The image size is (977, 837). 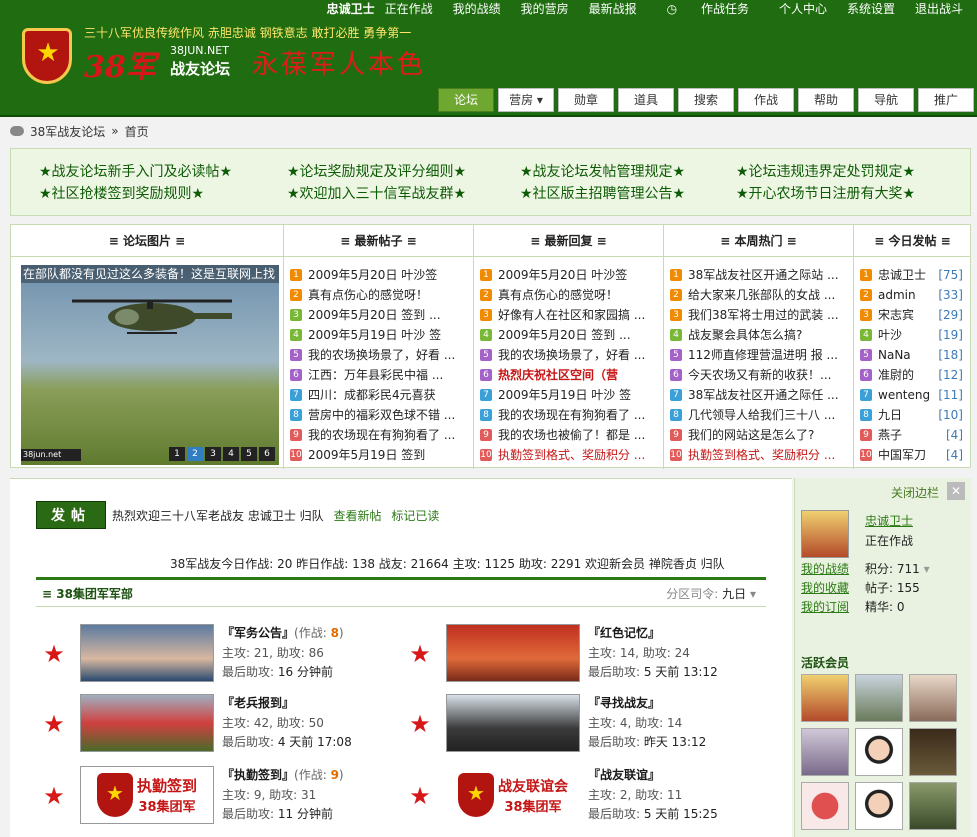 I want to click on list-item: 4 叶沙 [19], so click(x=915, y=335).